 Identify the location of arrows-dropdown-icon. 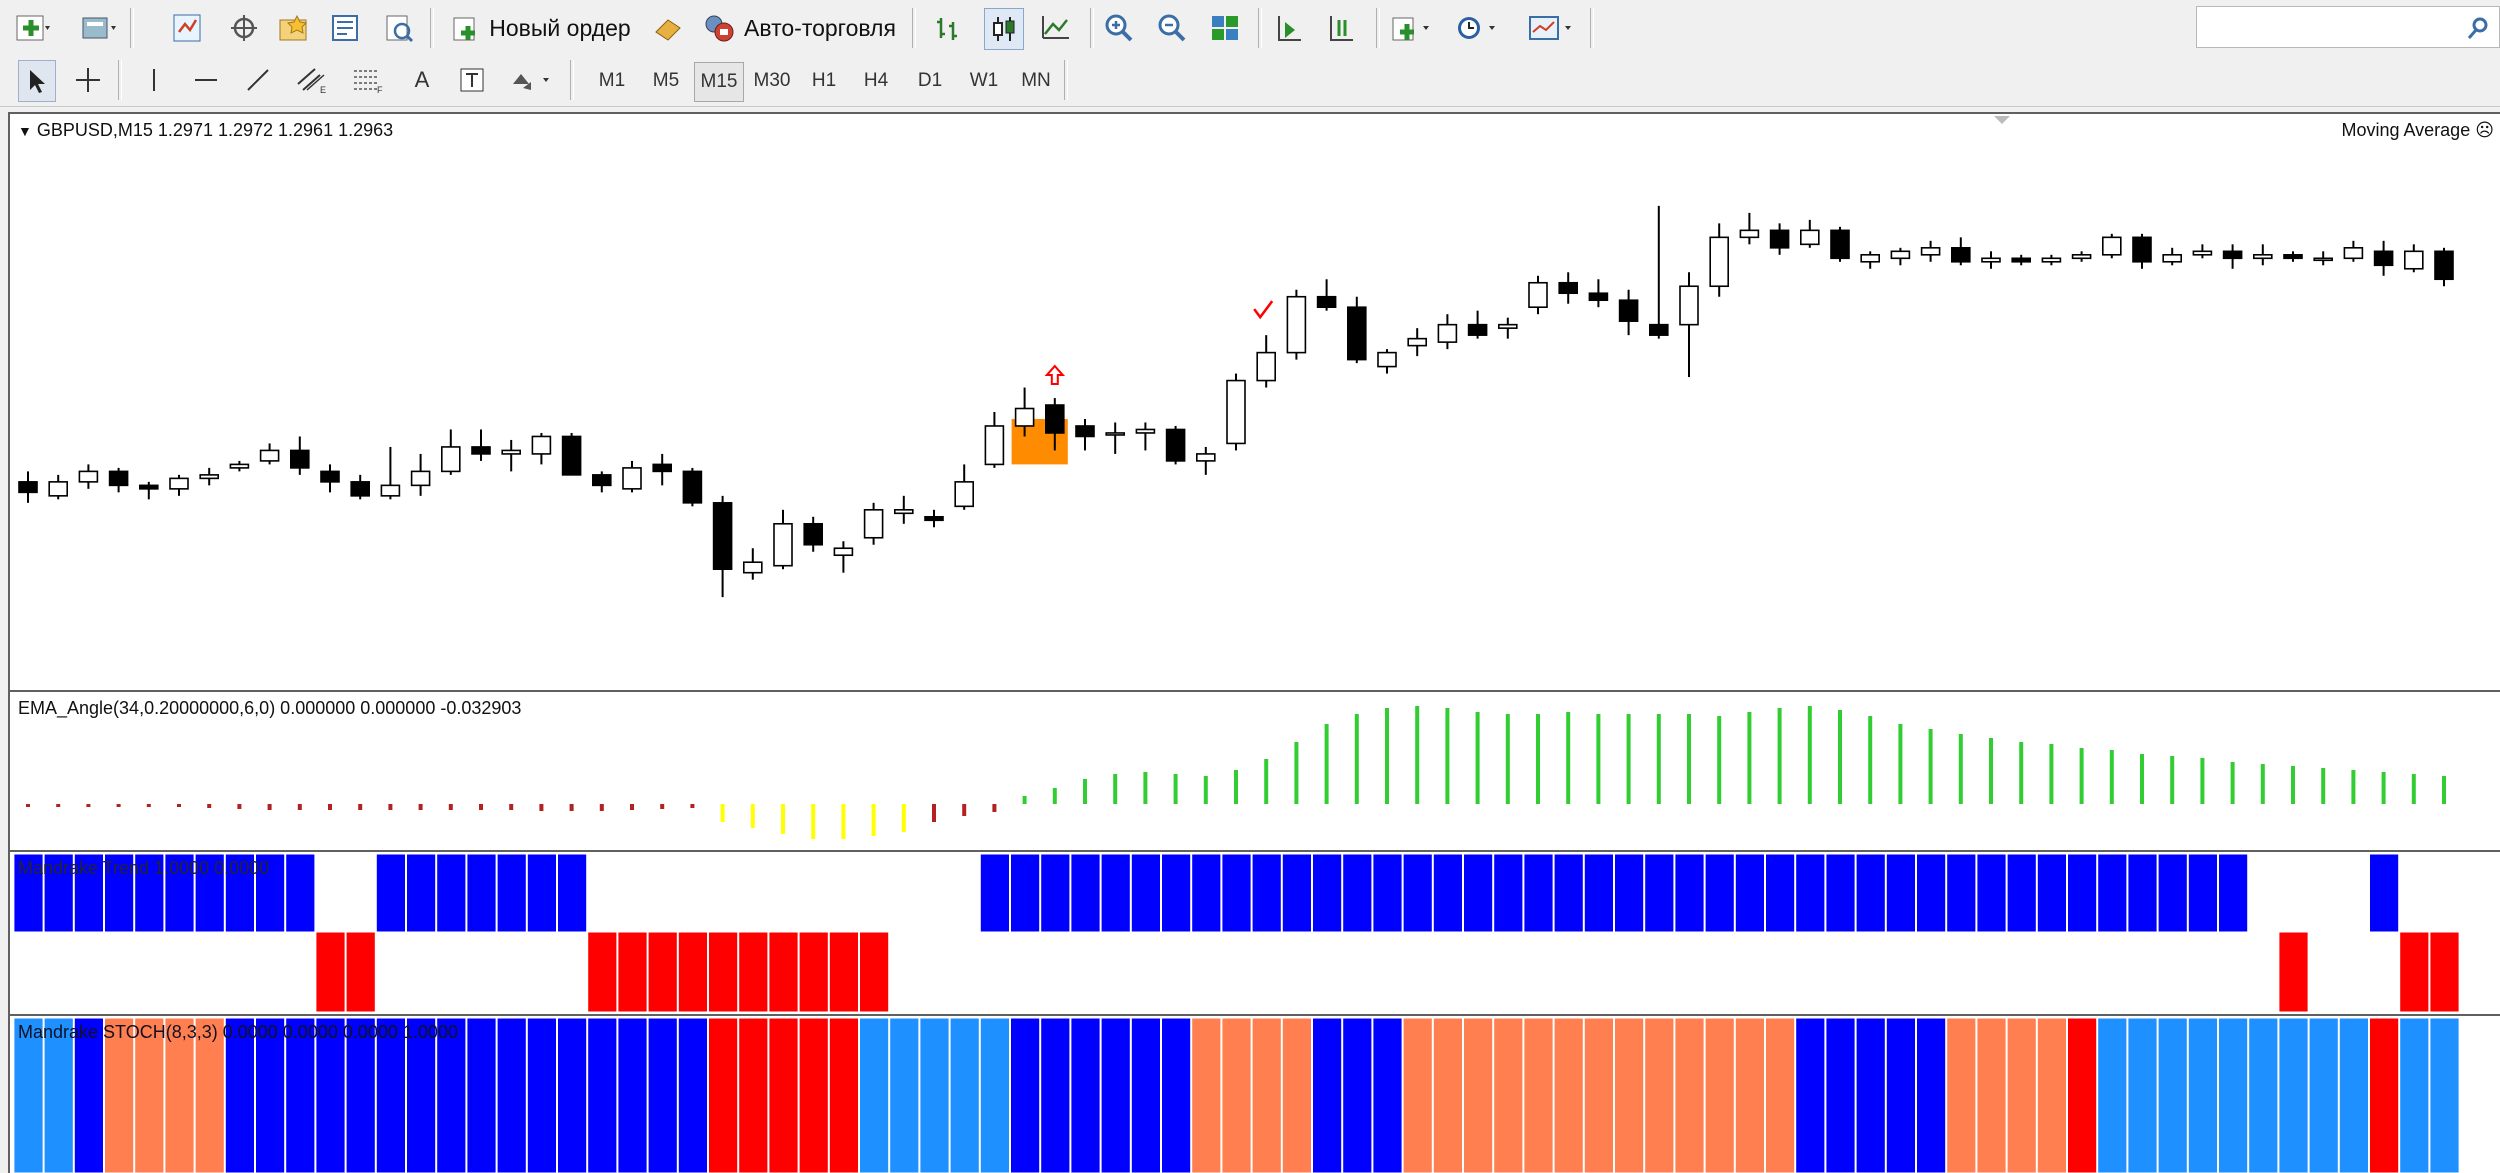
(532, 80).